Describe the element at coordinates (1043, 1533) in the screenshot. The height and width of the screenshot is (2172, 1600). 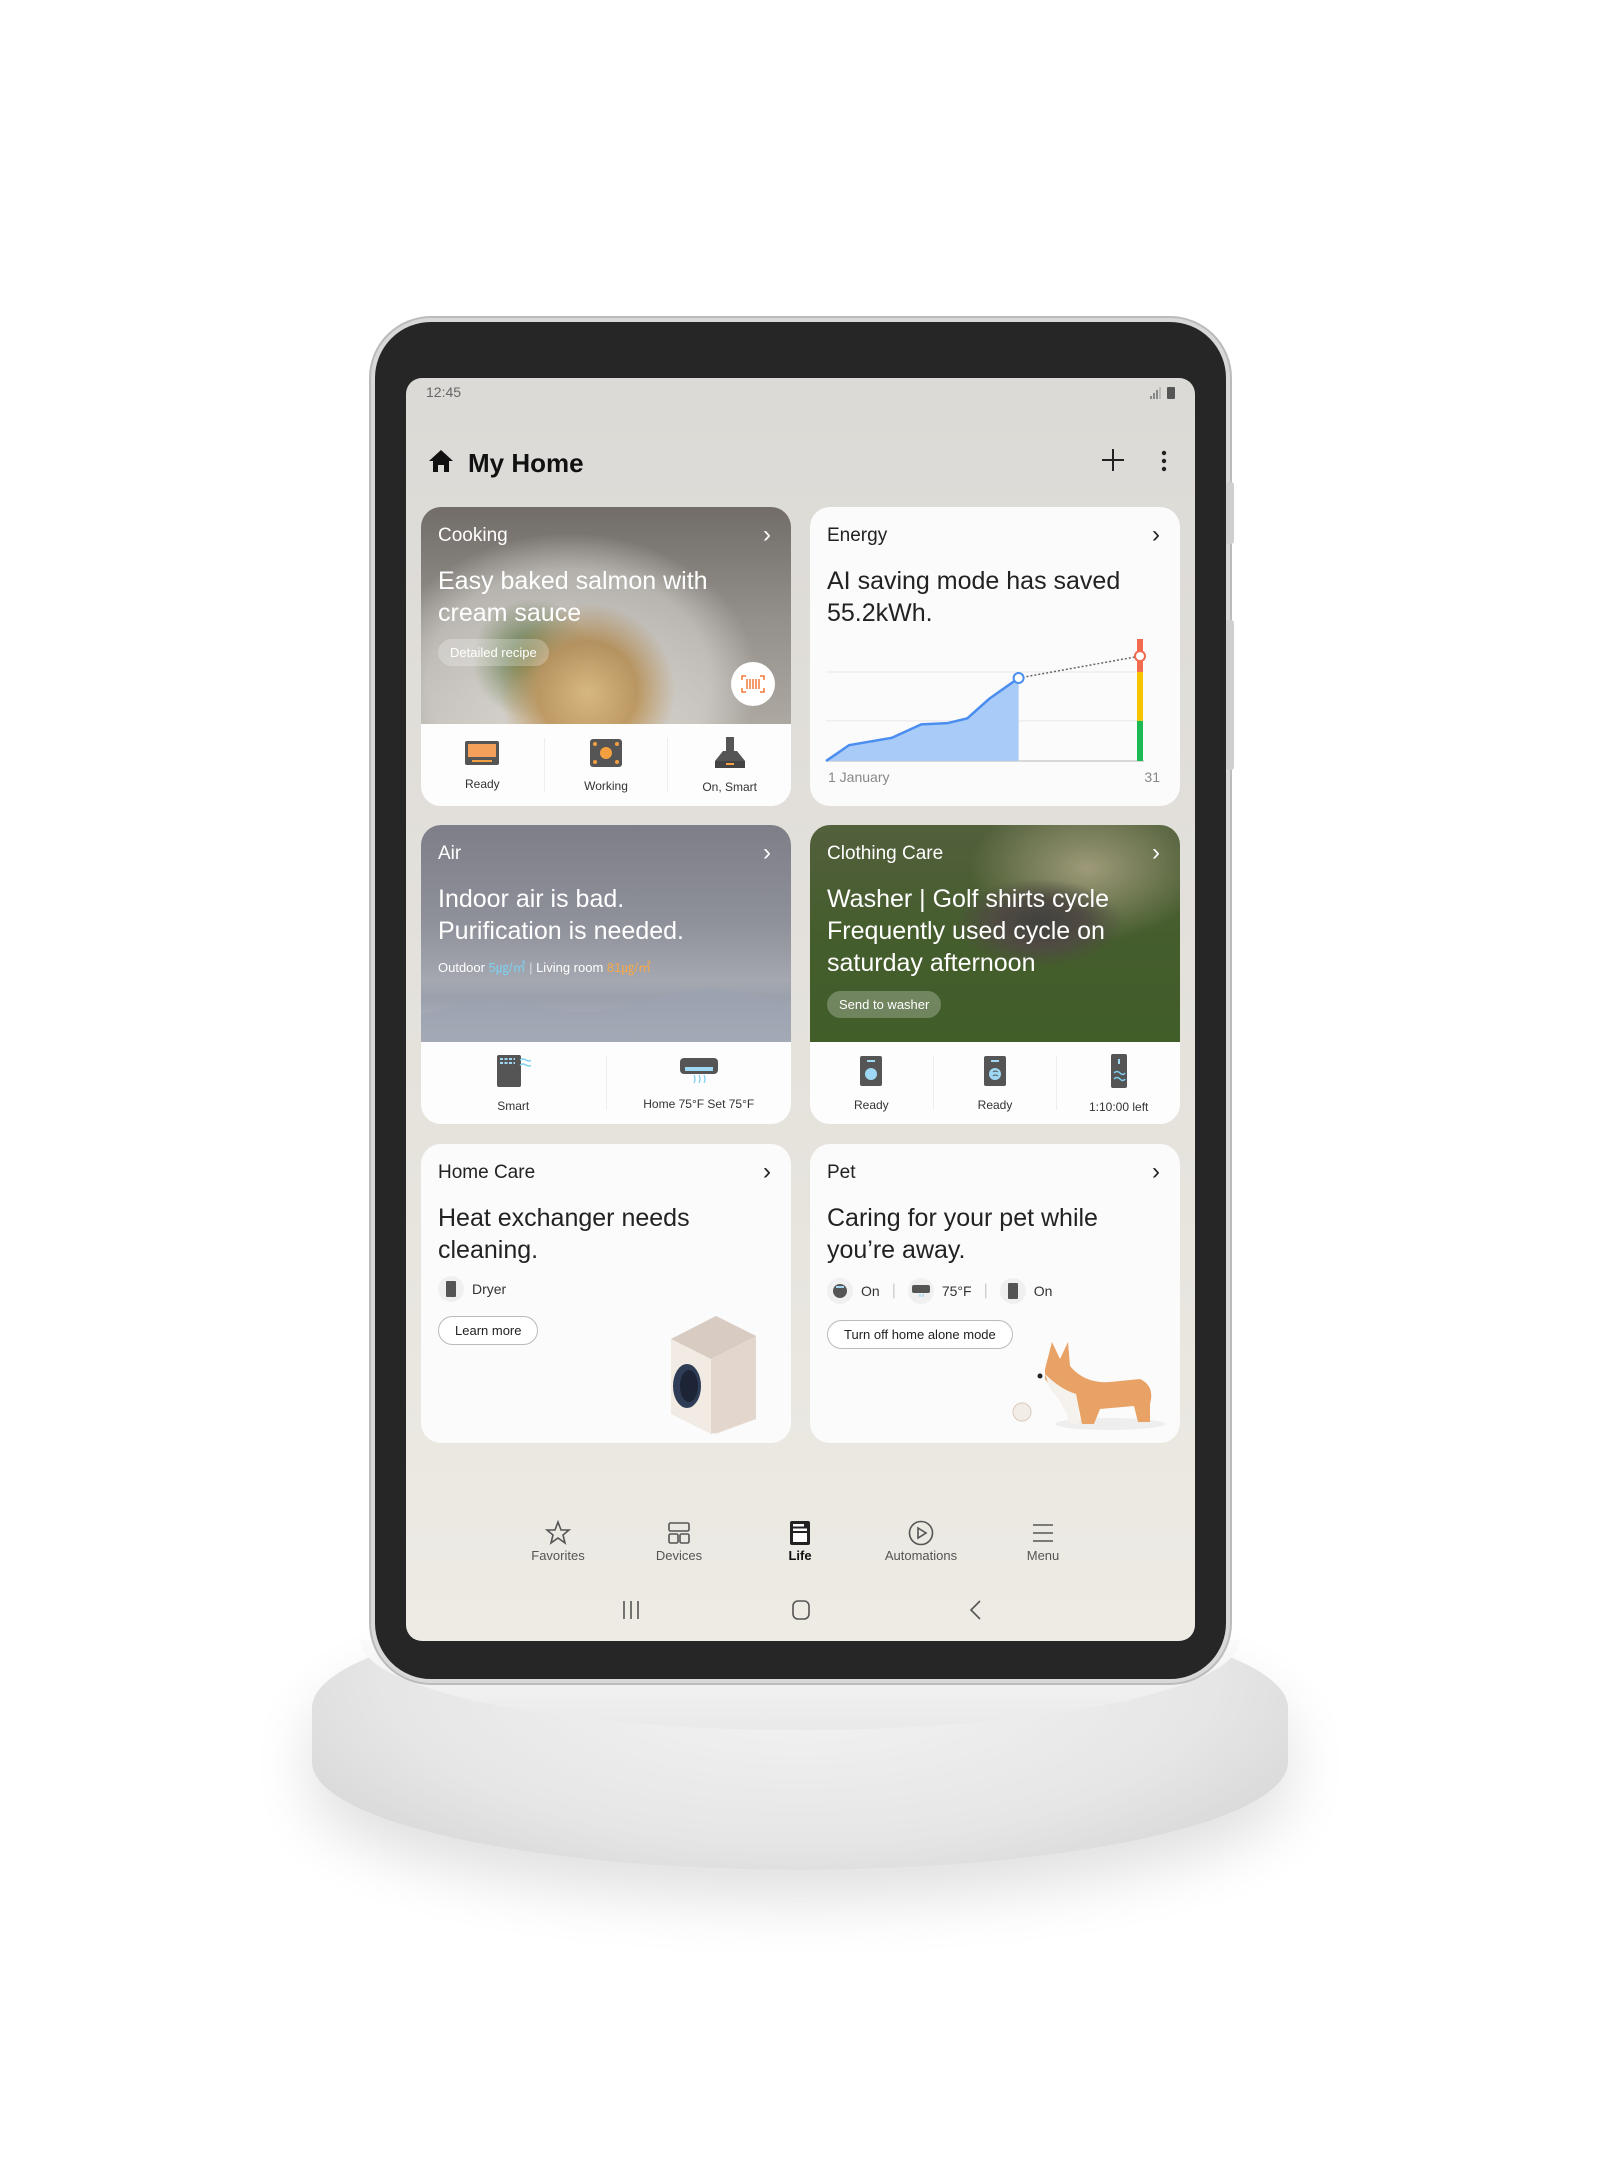
I see `menu-icon` at that location.